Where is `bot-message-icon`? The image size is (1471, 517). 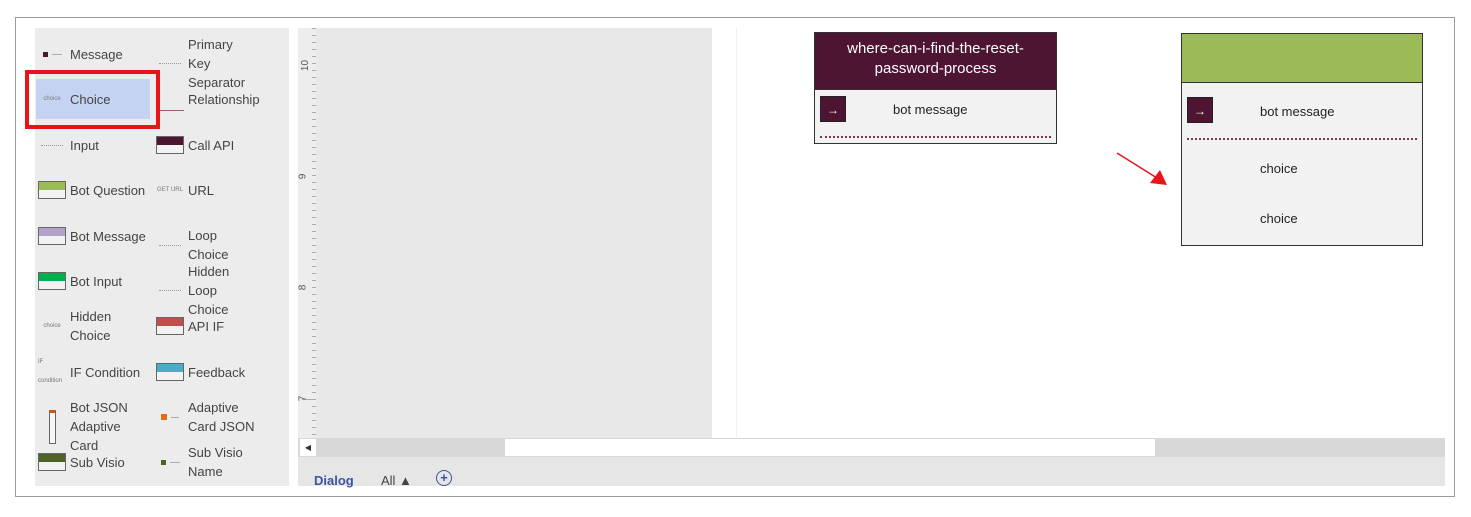
bot-message-icon is located at coordinates (52, 236).